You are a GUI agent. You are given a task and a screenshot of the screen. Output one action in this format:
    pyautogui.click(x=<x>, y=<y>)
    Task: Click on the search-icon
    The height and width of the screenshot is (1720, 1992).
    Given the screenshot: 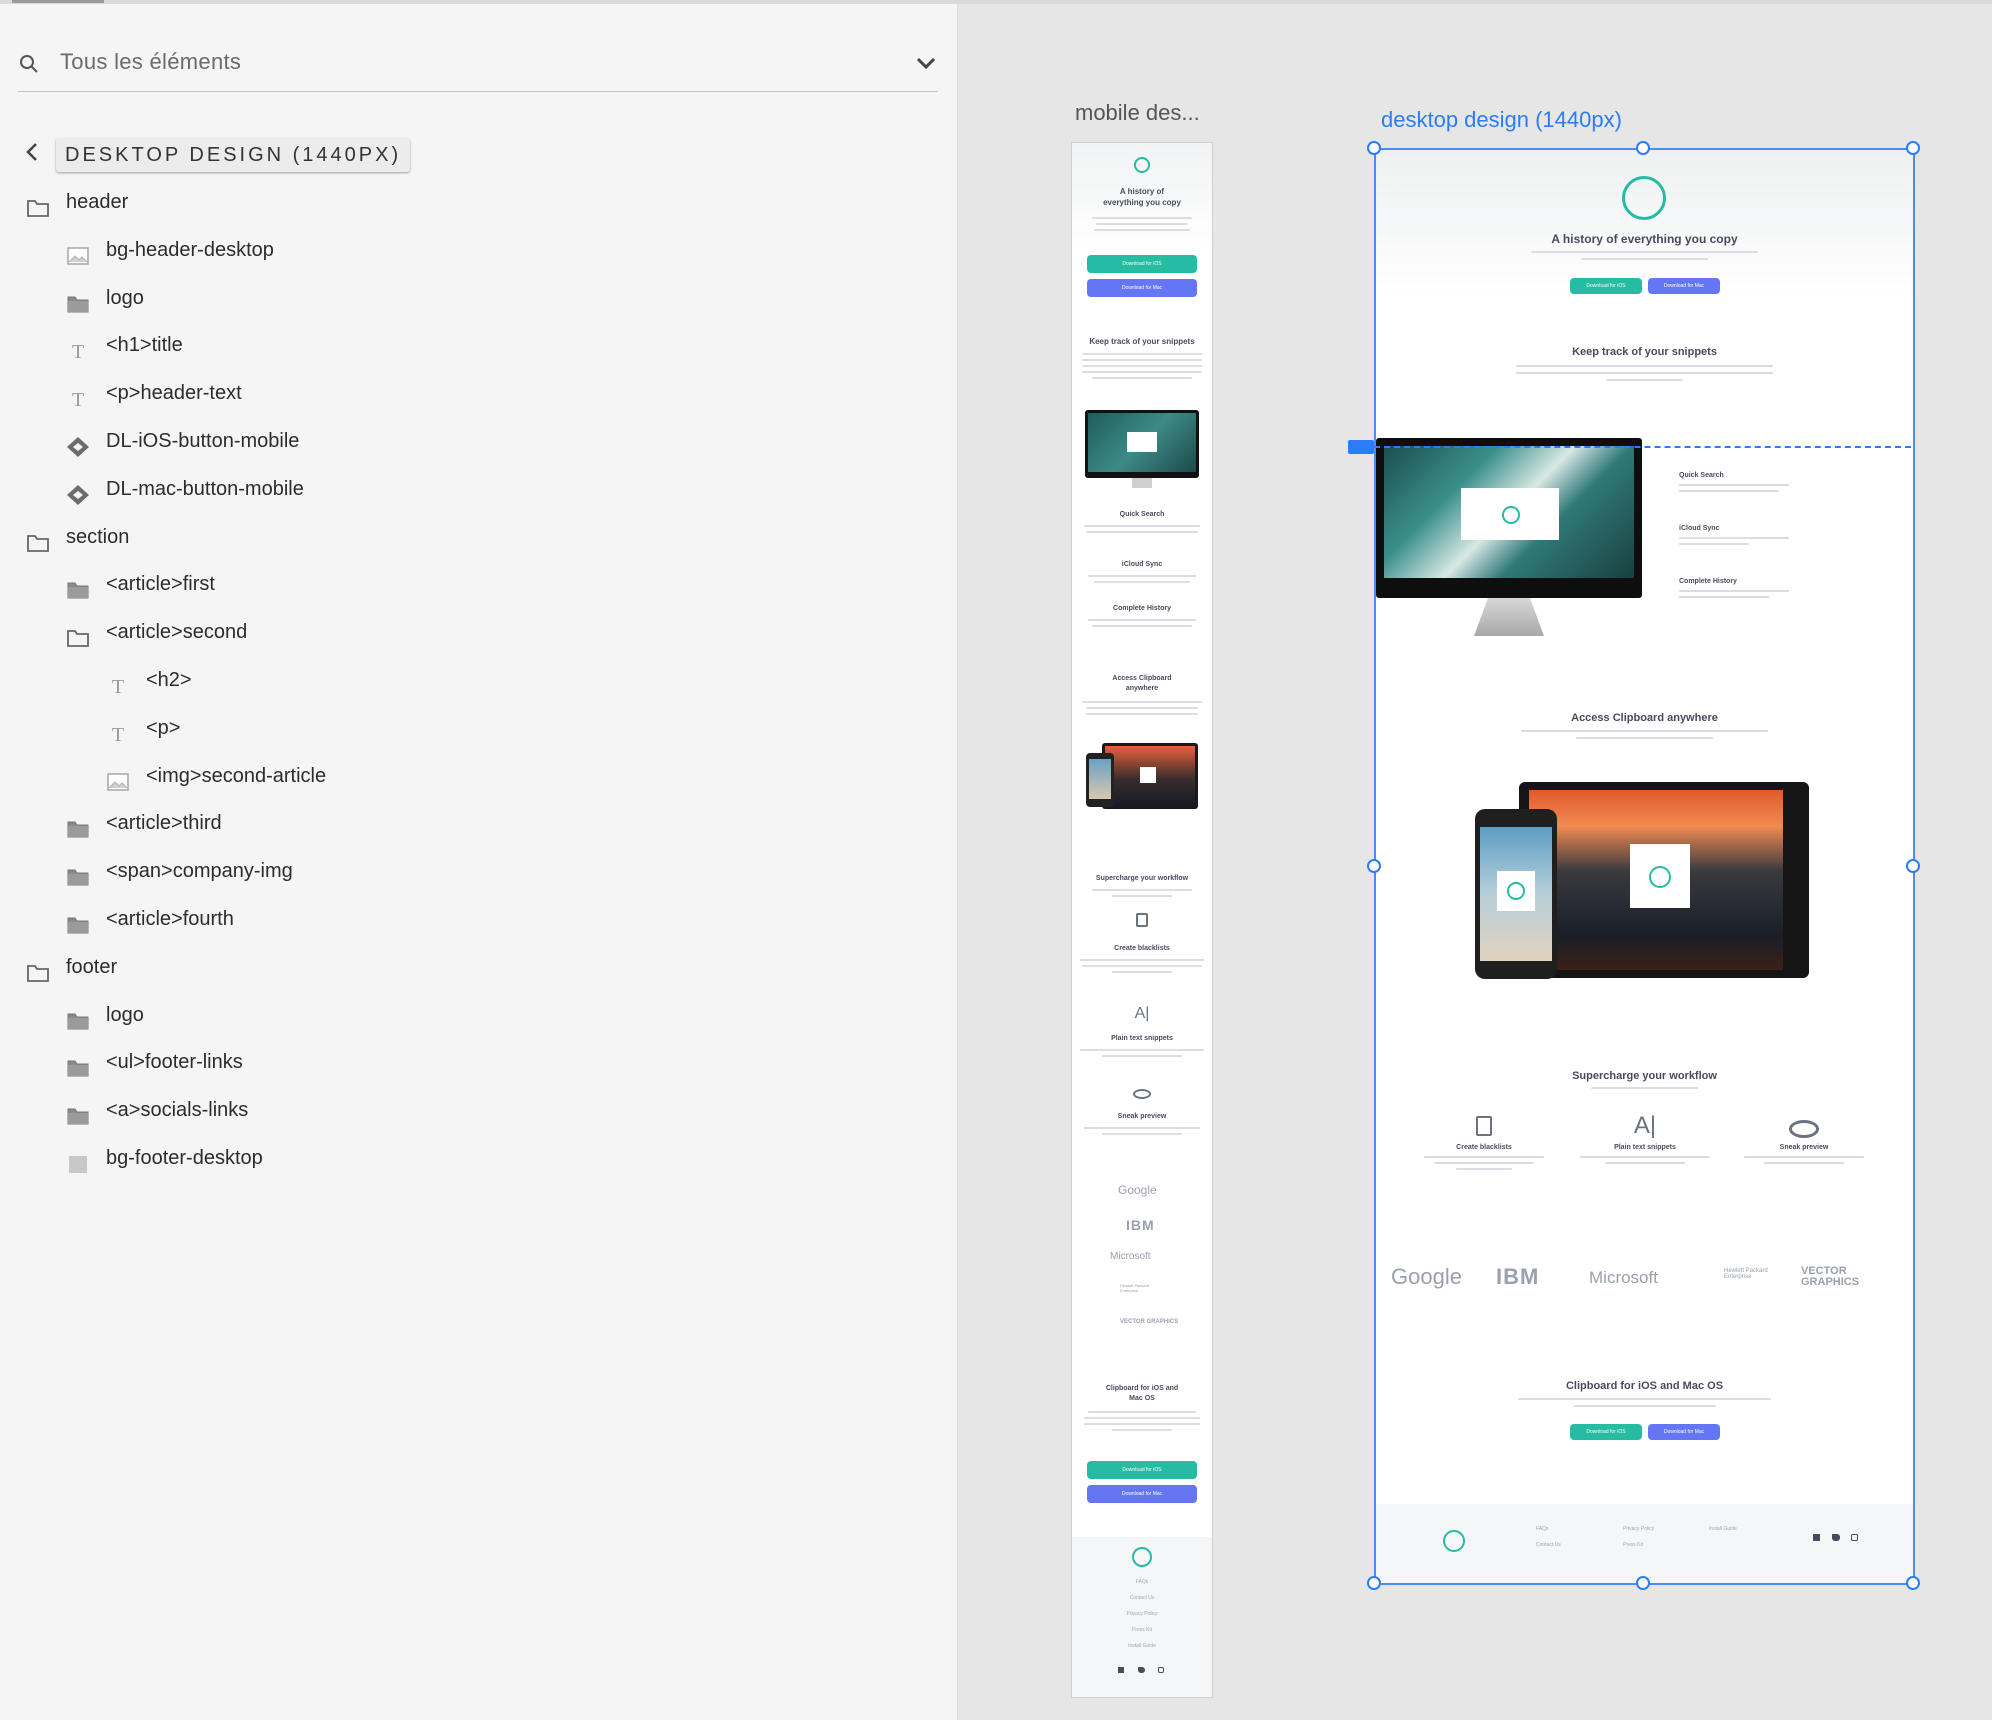 What is the action you would take?
    pyautogui.click(x=29, y=64)
    